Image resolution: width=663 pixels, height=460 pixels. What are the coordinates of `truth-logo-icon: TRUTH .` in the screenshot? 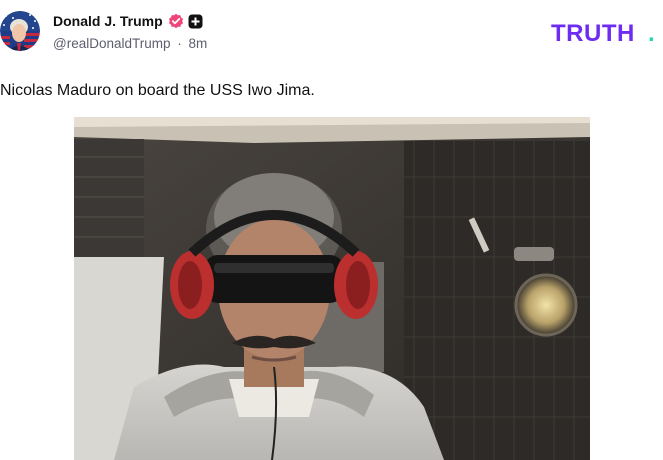 It's located at (603, 32).